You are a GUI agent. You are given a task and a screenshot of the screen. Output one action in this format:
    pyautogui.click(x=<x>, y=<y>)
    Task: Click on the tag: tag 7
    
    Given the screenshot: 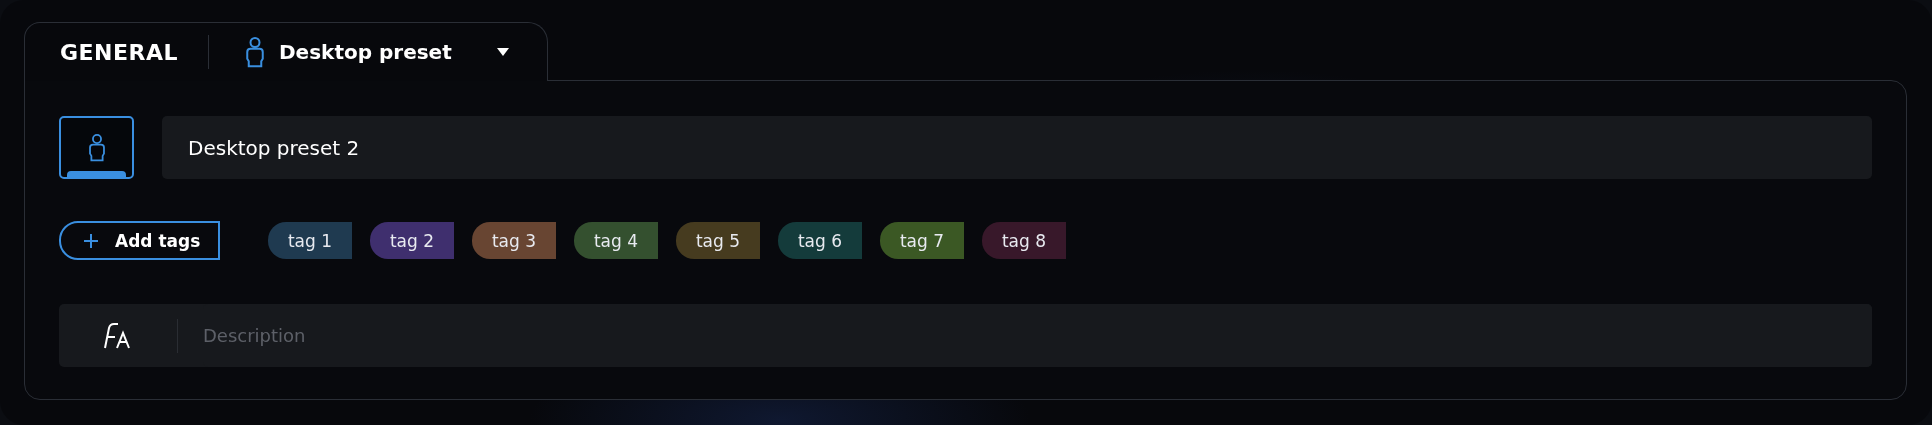 What is the action you would take?
    pyautogui.click(x=922, y=240)
    